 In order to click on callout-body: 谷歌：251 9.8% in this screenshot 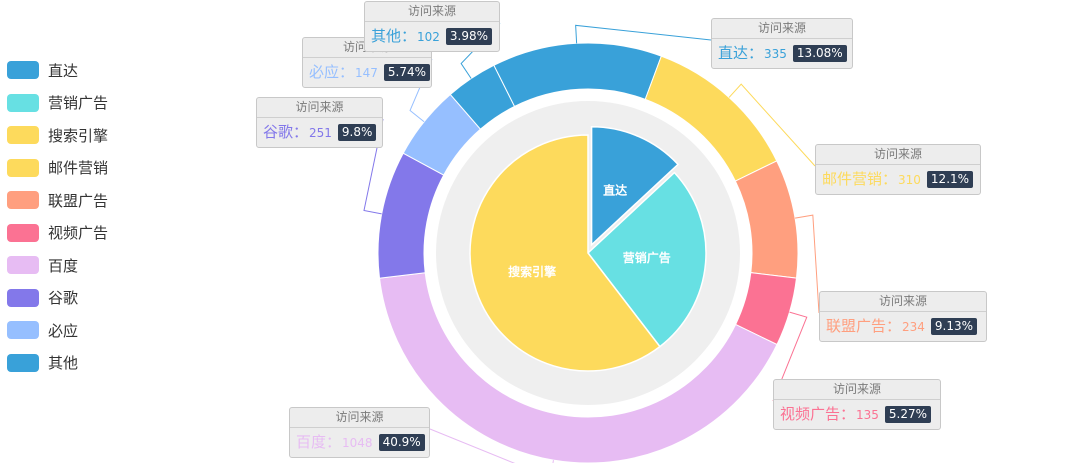, I will do `click(319, 132)`.